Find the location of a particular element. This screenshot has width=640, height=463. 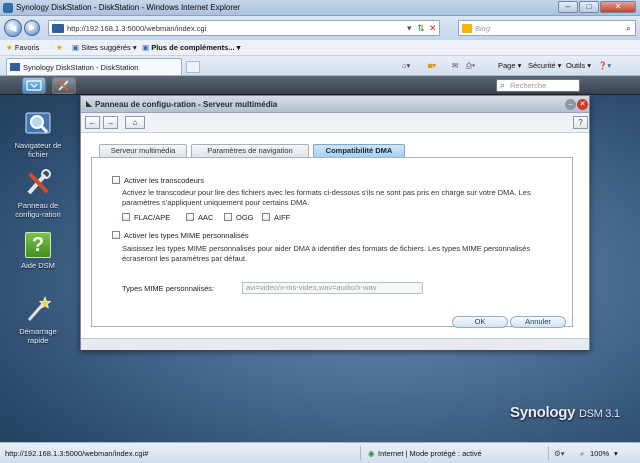

tab-favicon-icon is located at coordinates (15, 67).